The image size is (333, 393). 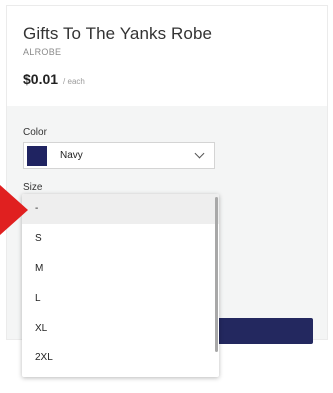 What do you see at coordinates (120, 209) in the screenshot?
I see `size-option-none: -` at bounding box center [120, 209].